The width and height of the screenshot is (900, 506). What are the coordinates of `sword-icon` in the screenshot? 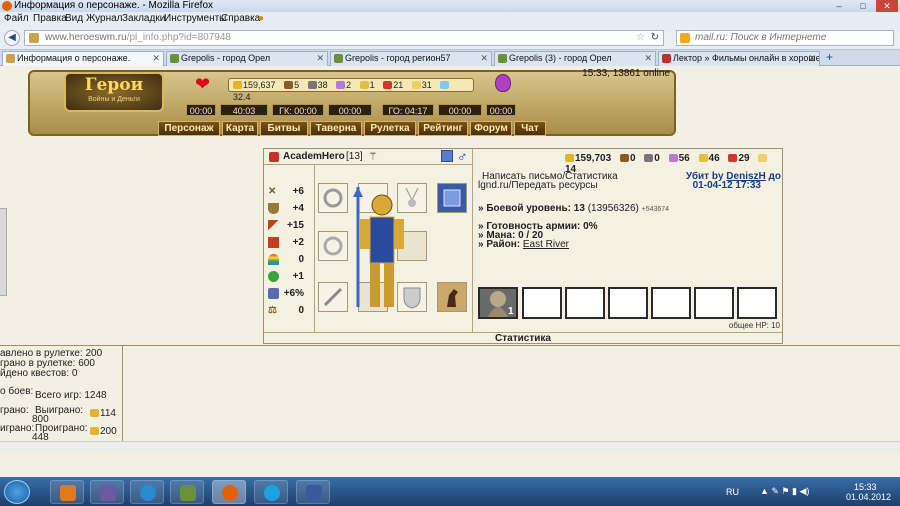 It's located at (333, 297).